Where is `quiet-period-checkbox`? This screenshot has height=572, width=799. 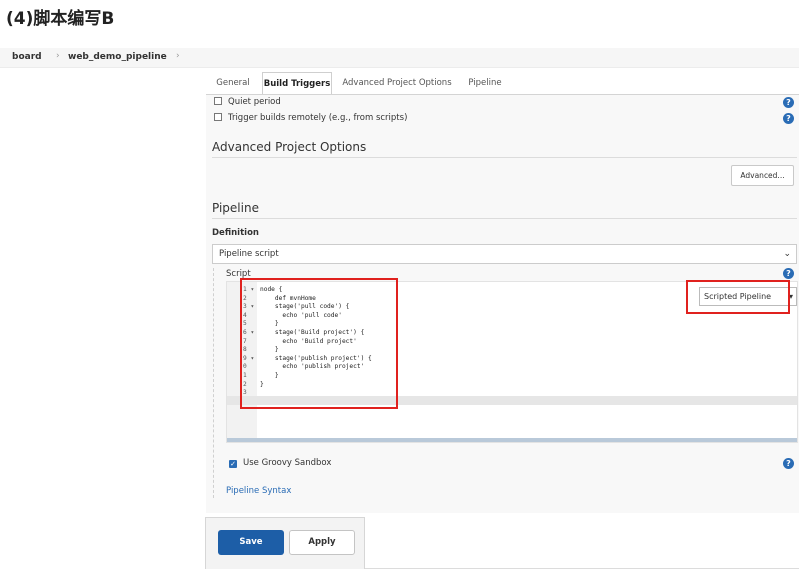
quiet-period-checkbox is located at coordinates (218, 101).